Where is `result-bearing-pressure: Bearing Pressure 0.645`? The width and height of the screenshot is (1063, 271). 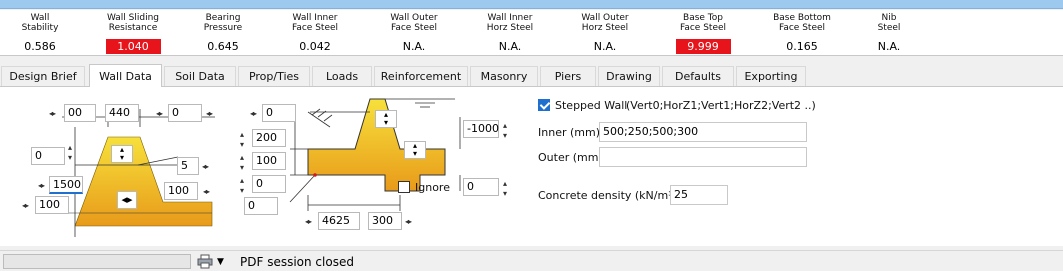 result-bearing-pressure: Bearing Pressure 0.645 is located at coordinates (223, 33).